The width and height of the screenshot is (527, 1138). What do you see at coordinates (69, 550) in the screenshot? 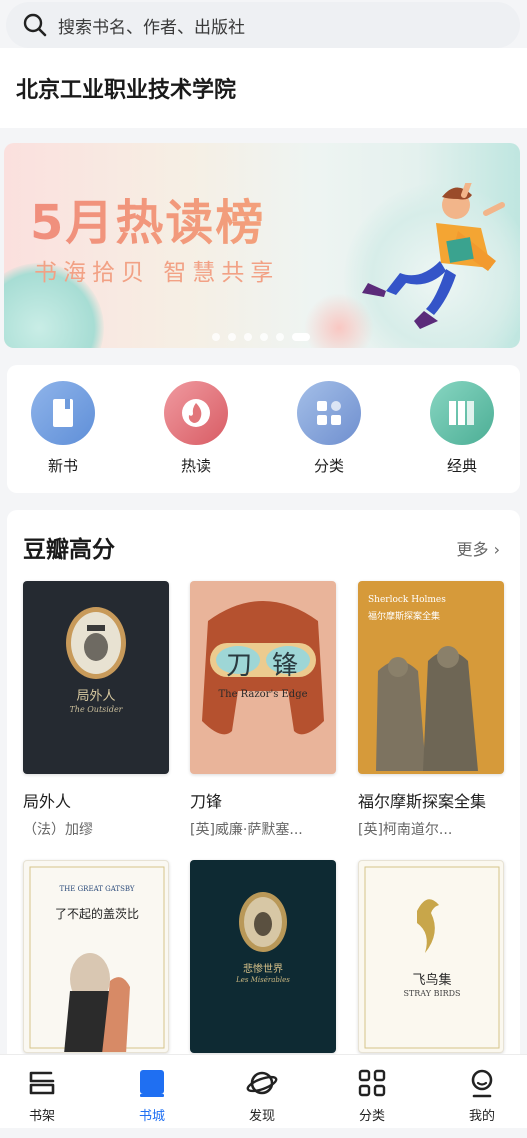
I see `section-title: 豆瓣高分` at bounding box center [69, 550].